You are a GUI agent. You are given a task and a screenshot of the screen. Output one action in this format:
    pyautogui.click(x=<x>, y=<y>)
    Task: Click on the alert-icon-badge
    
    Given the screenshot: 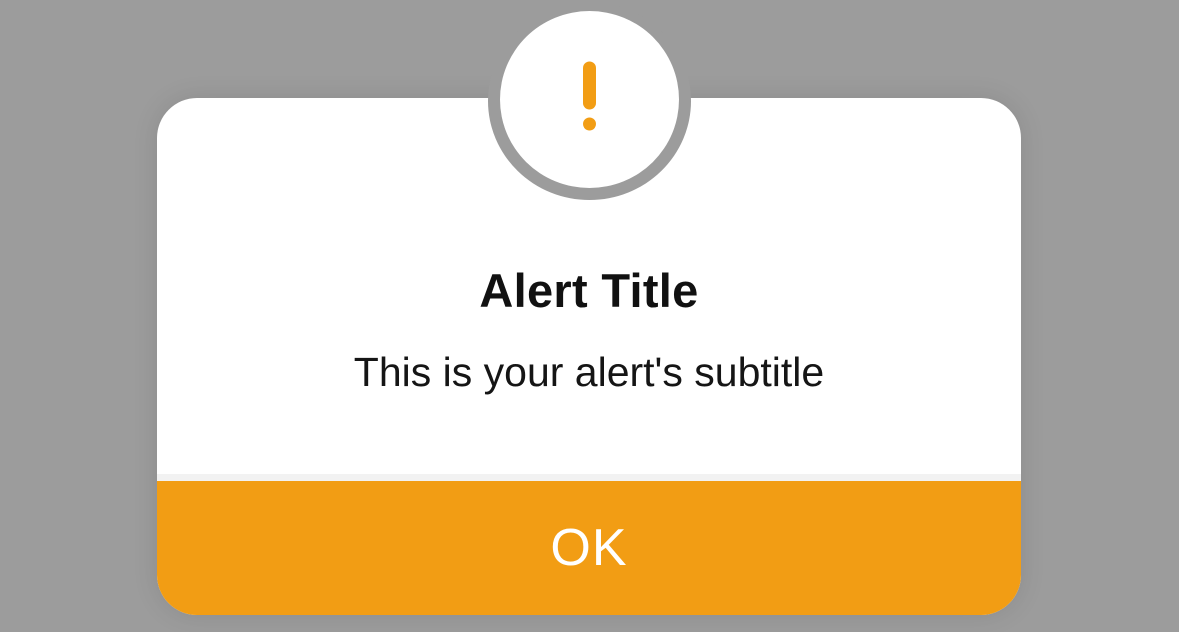 What is the action you would take?
    pyautogui.click(x=589, y=101)
    